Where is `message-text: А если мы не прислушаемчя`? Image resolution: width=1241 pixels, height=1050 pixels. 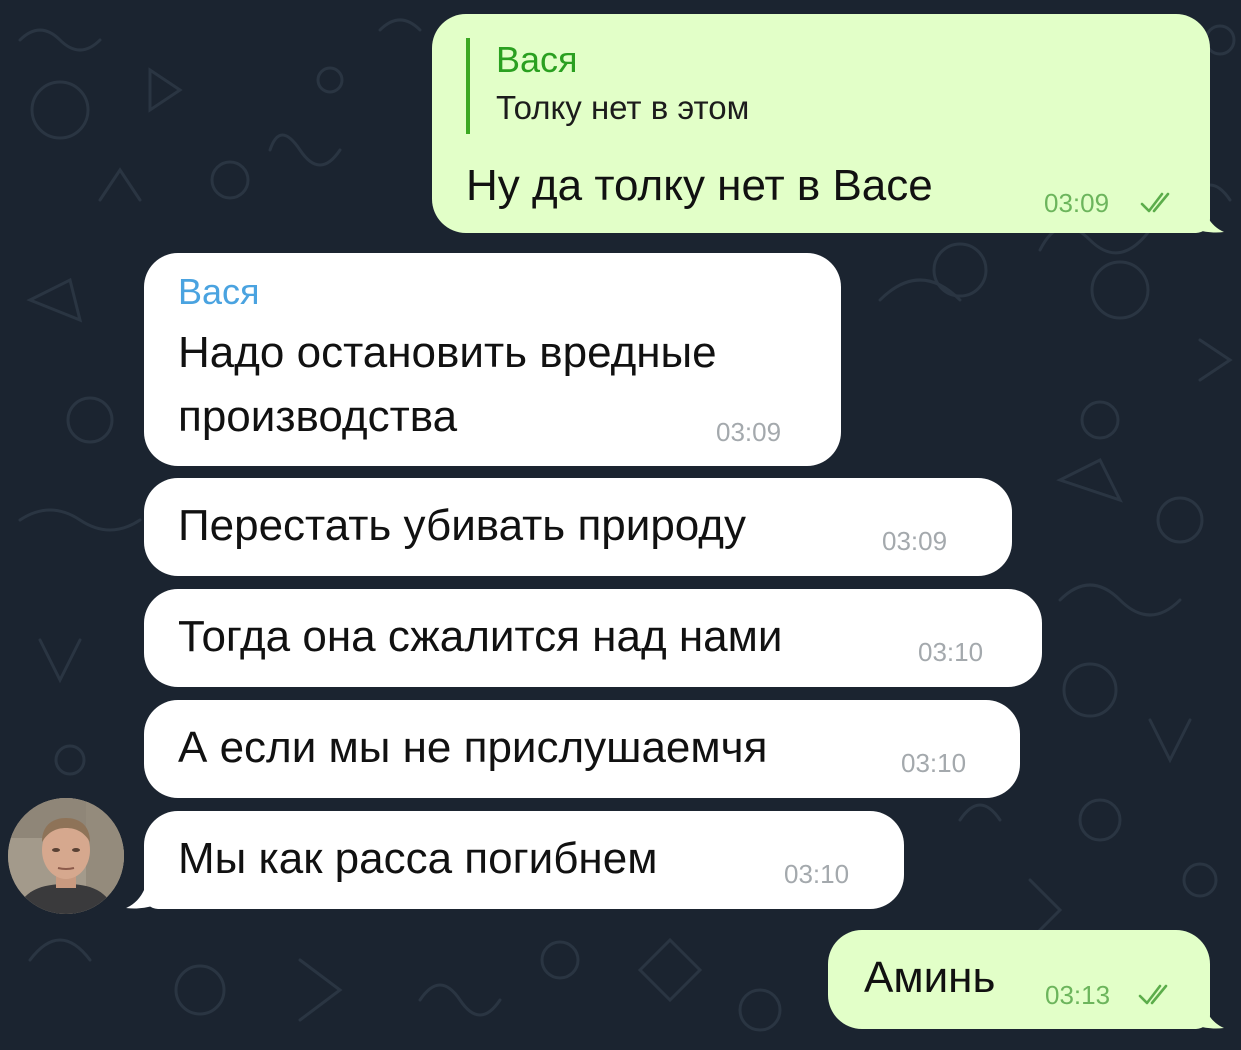 message-text: А если мы не прислушаемчя is located at coordinates (473, 747).